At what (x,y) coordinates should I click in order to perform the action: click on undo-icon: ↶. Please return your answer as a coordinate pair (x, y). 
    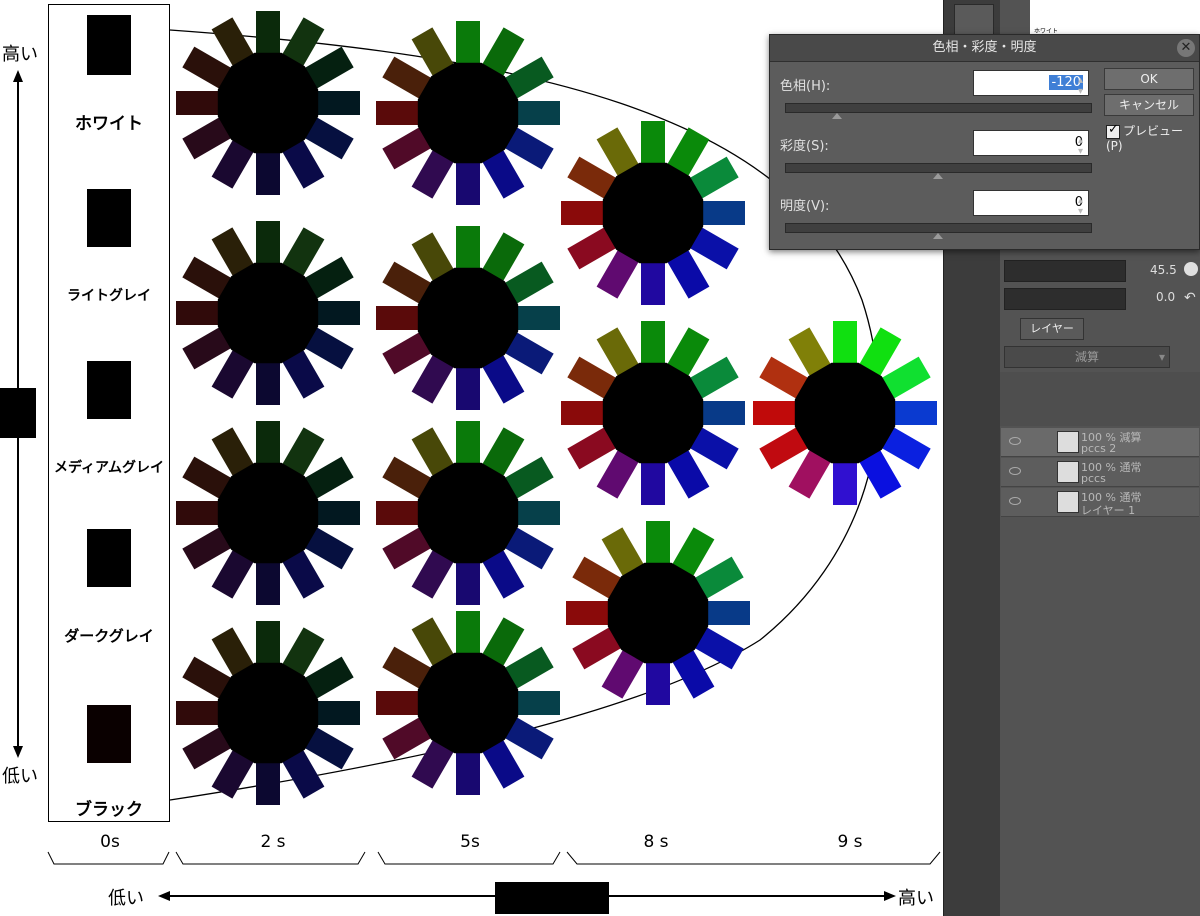
    Looking at the image, I should click on (1190, 298).